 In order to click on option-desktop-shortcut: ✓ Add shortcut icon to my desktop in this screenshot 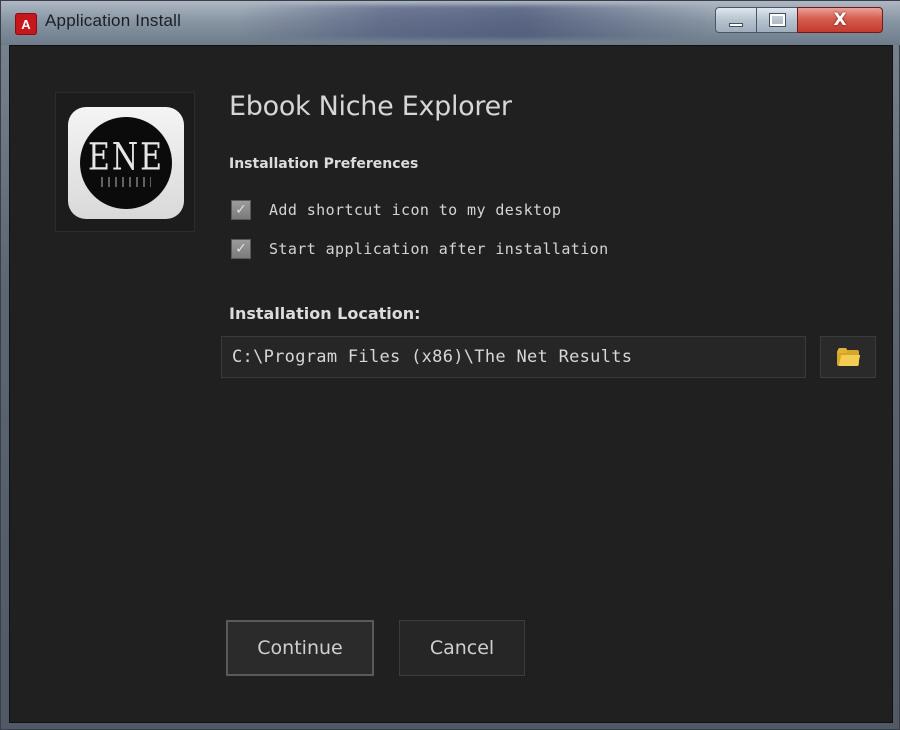, I will do `click(396, 210)`.